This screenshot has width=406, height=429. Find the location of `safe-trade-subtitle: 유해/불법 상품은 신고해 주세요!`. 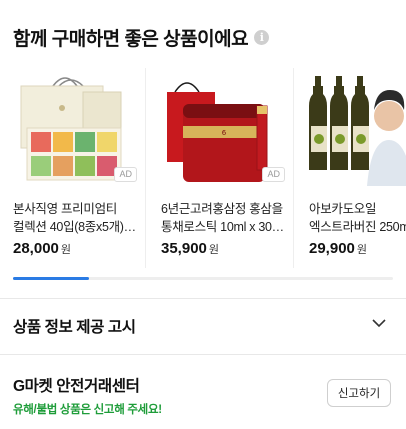

safe-trade-subtitle: 유해/불법 상품은 신고해 주세요! is located at coordinates (87, 410).